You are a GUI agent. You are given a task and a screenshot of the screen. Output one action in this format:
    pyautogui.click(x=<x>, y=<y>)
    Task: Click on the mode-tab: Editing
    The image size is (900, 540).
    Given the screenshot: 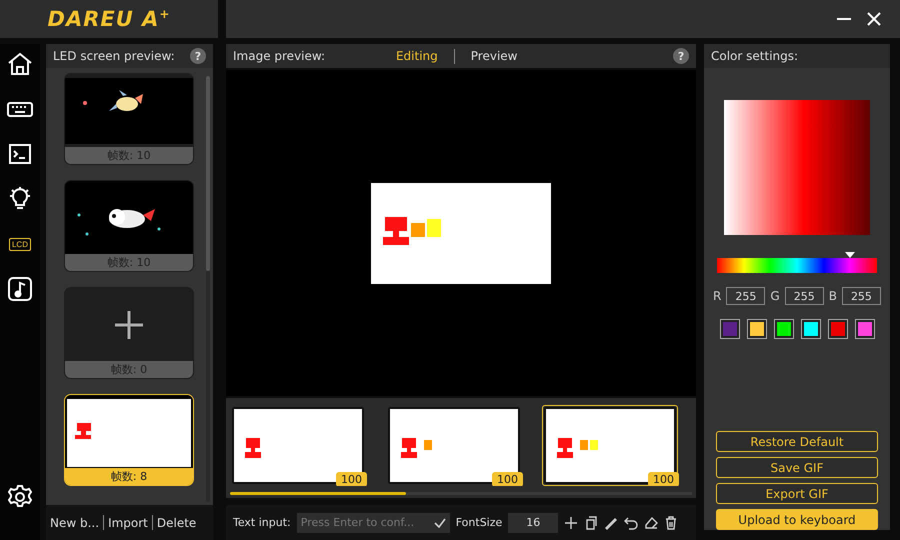 What is the action you would take?
    pyautogui.click(x=417, y=56)
    